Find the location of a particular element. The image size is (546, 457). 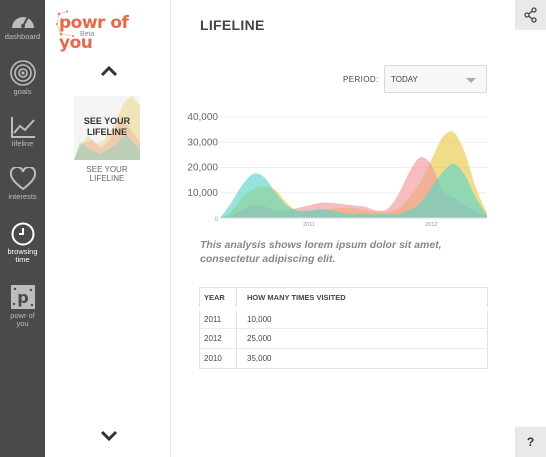

nav-item-label: powr of you is located at coordinates (22, 319).